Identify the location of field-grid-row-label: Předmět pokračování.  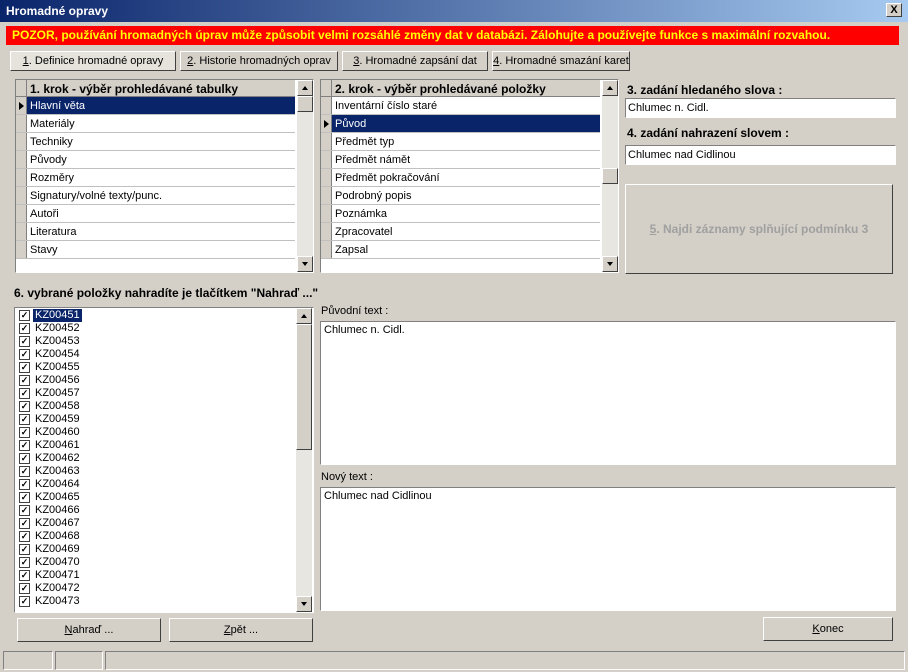
(387, 178).